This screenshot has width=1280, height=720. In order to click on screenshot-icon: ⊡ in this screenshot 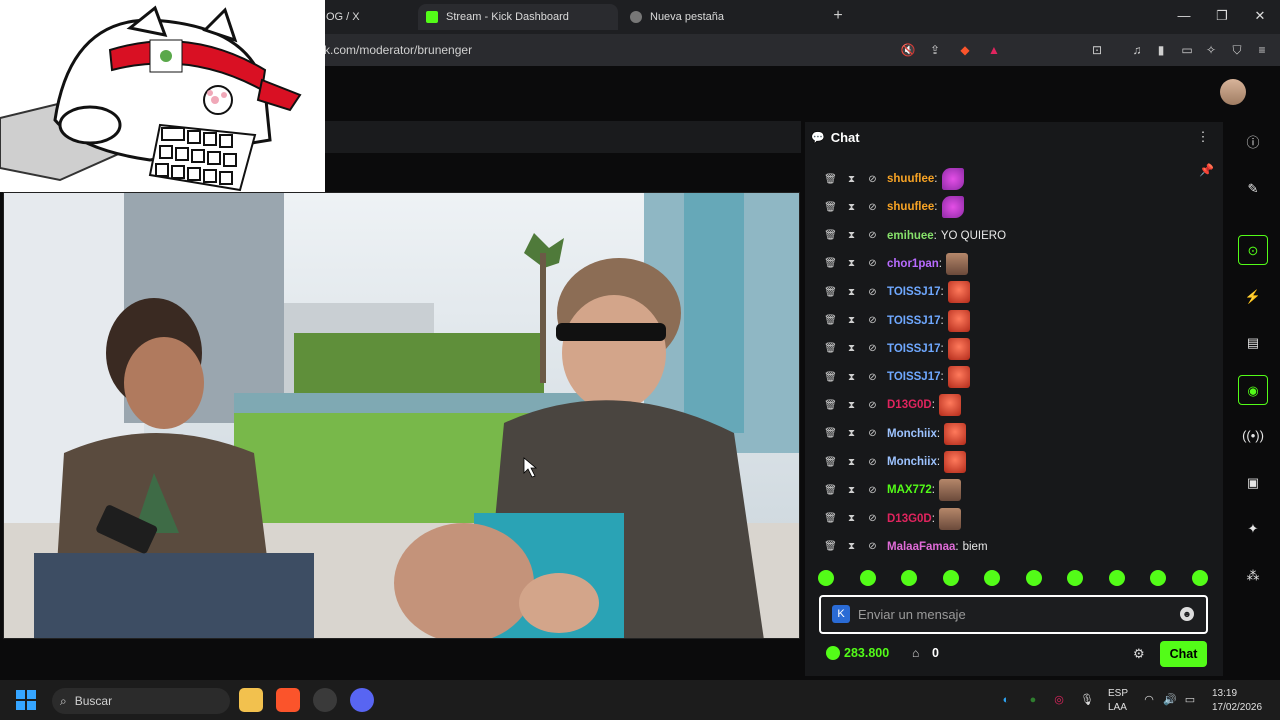, I will do `click(1097, 50)`.